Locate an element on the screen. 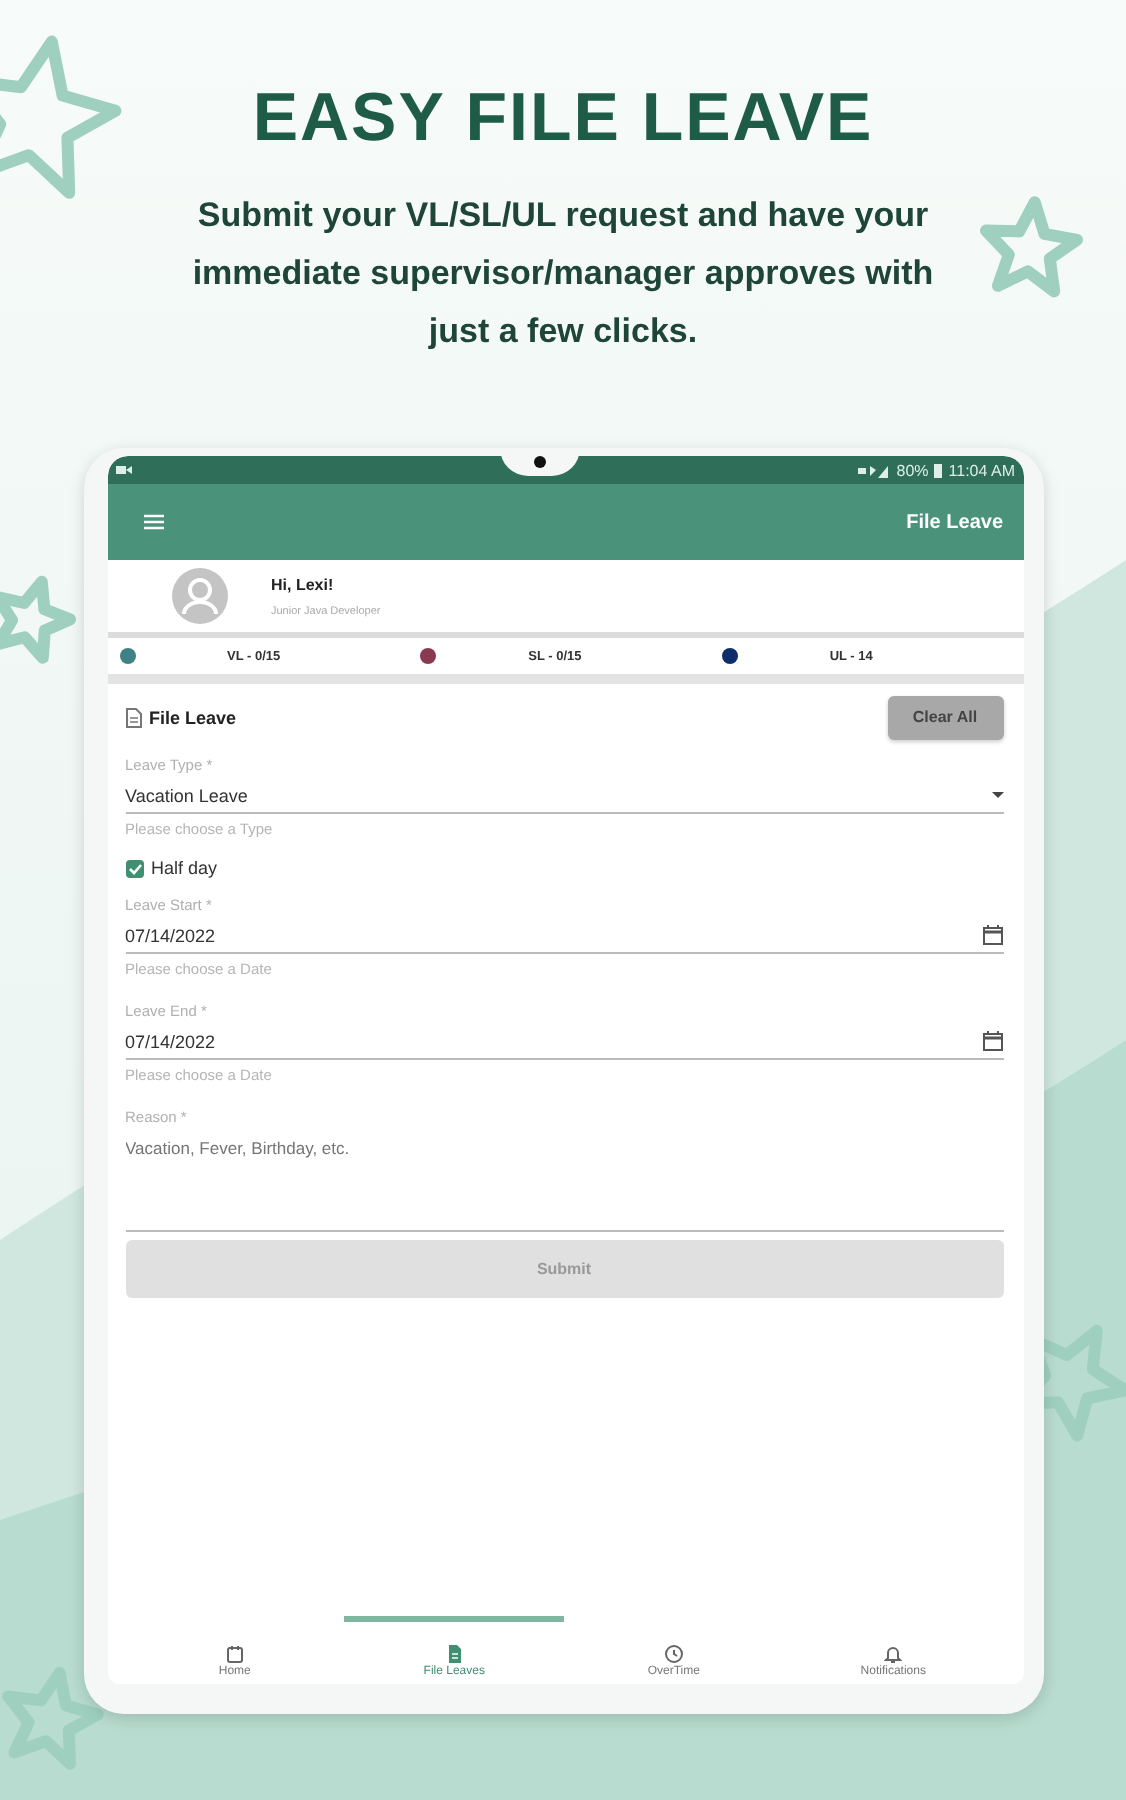 The width and height of the screenshot is (1126, 1800). headline: EASY FILE LEAVE is located at coordinates (563, 119).